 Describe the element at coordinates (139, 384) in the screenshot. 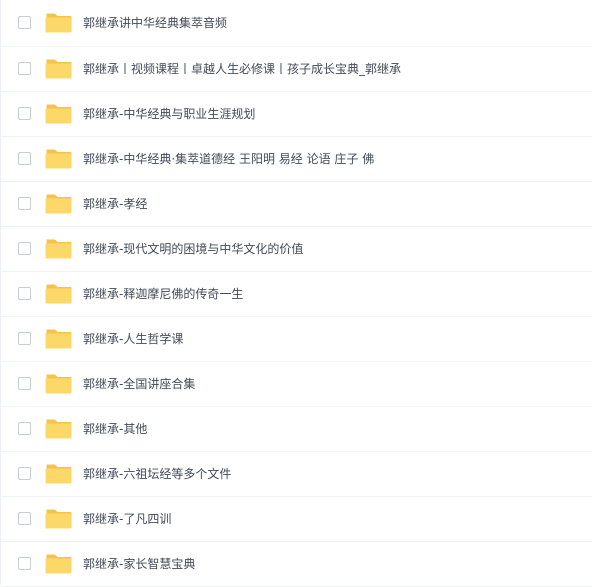

I see `file-name: 郭继承-全国讲座合集` at that location.